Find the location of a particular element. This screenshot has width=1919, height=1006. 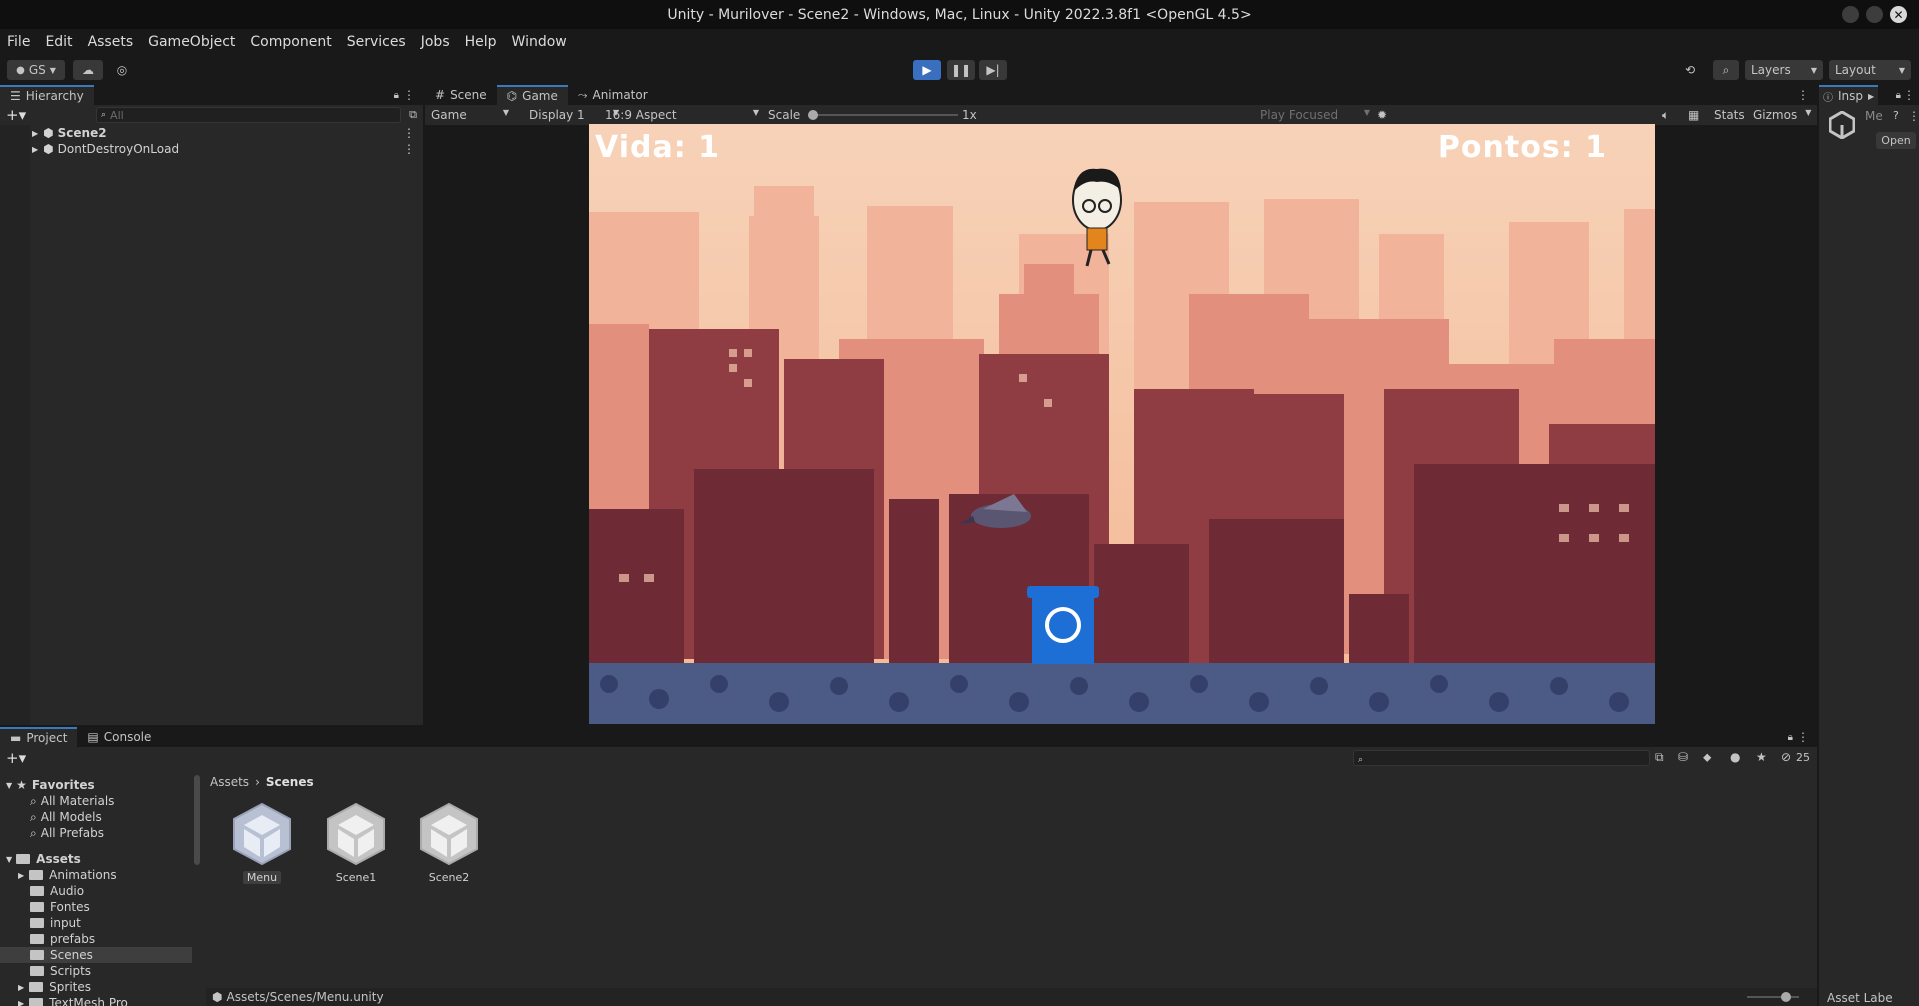

folder-sprites: ▶ Sprites is located at coordinates (54, 987).